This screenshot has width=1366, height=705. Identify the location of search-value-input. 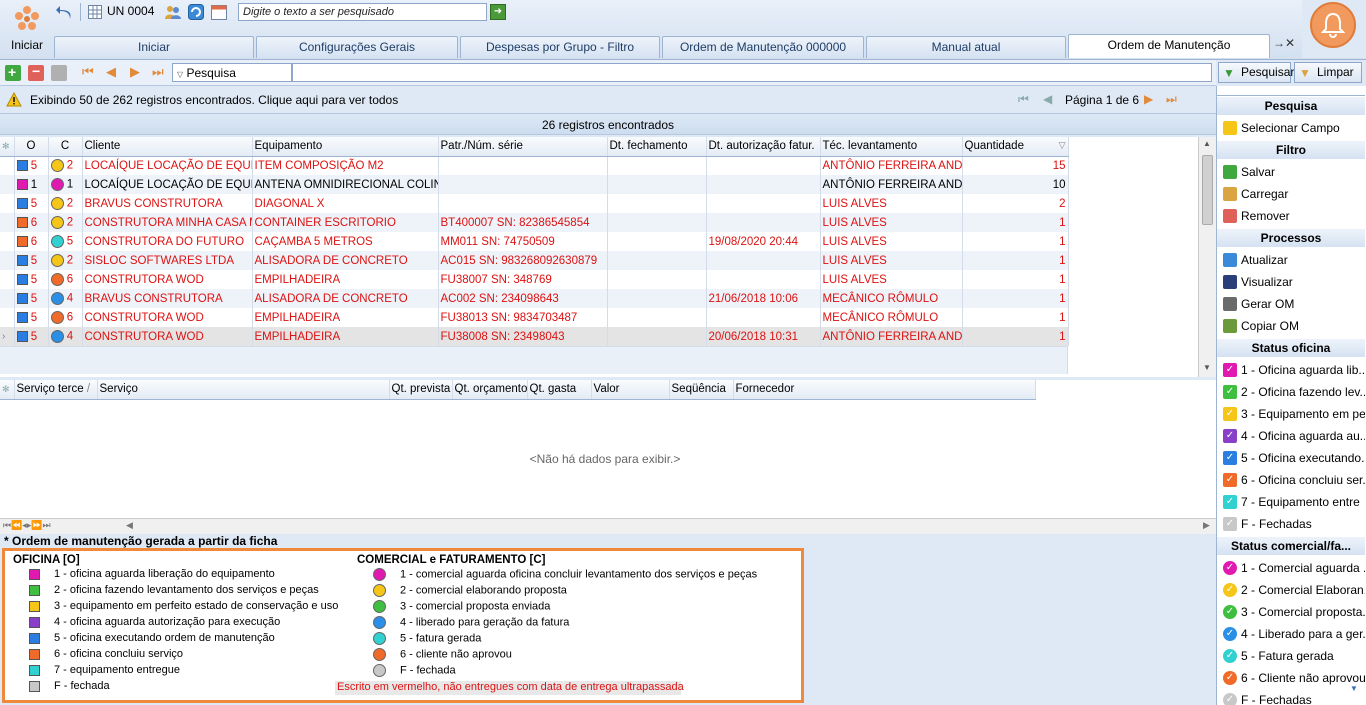
(752, 72).